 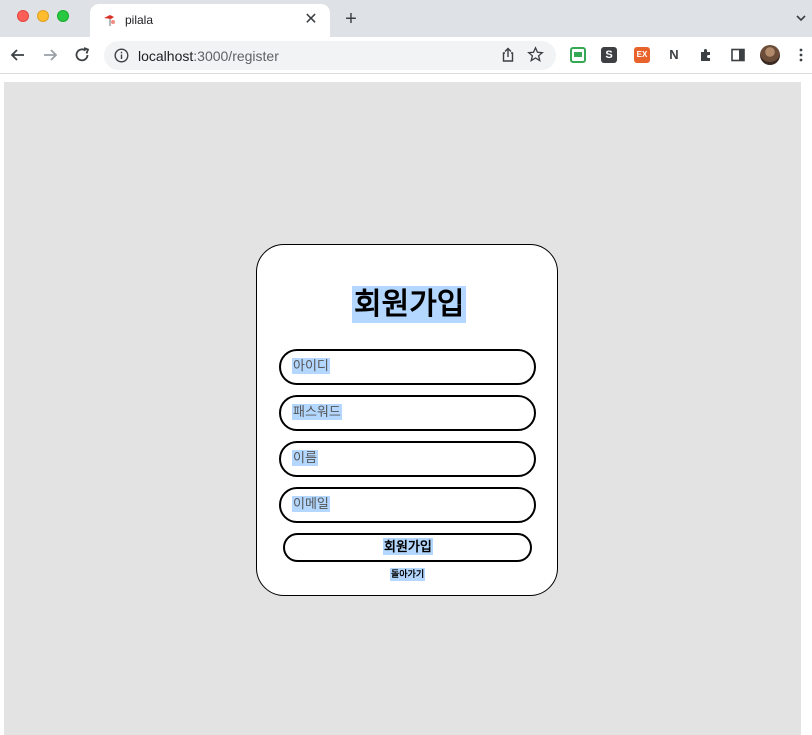 What do you see at coordinates (311, 20) in the screenshot?
I see `tab-close-icon: ✕` at bounding box center [311, 20].